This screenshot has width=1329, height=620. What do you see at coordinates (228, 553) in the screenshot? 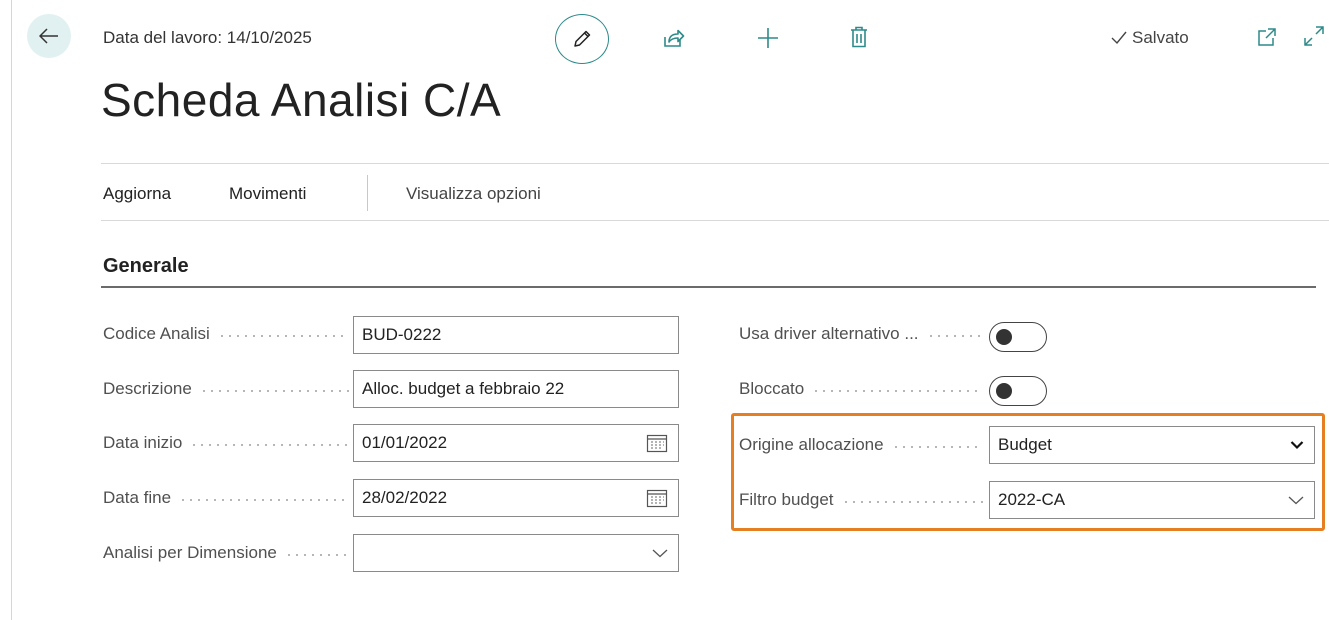
I see `dimension-label: Analisi per Dimensione` at bounding box center [228, 553].